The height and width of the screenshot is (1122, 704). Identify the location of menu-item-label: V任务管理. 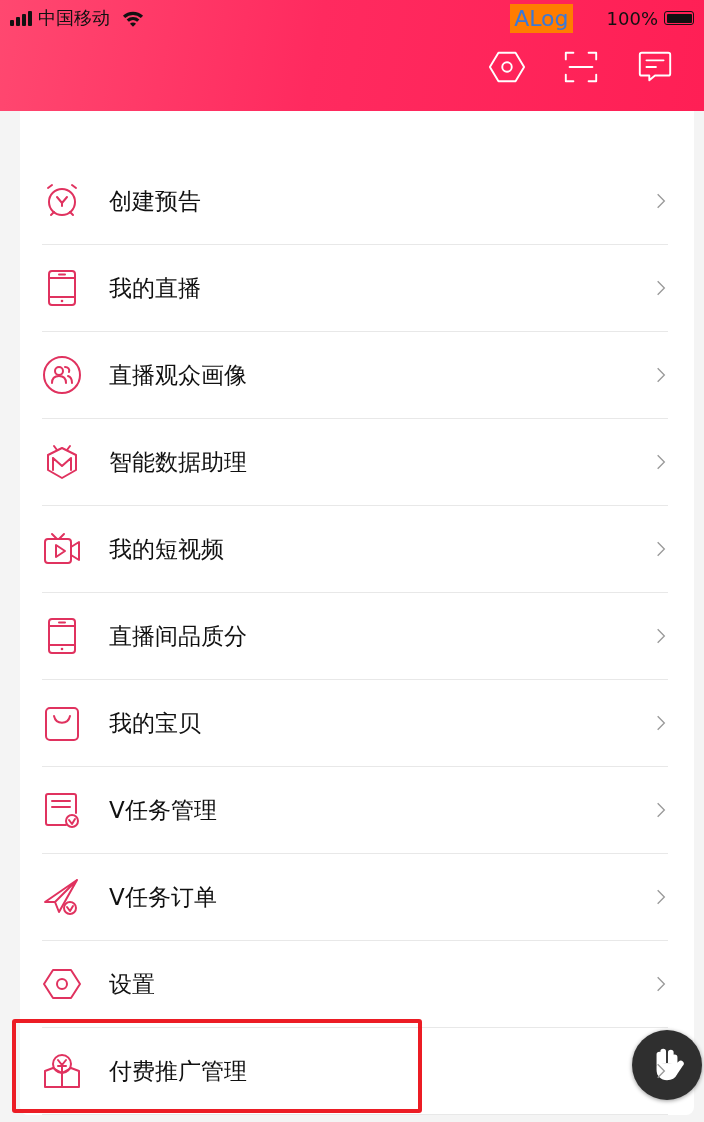
(163, 810).